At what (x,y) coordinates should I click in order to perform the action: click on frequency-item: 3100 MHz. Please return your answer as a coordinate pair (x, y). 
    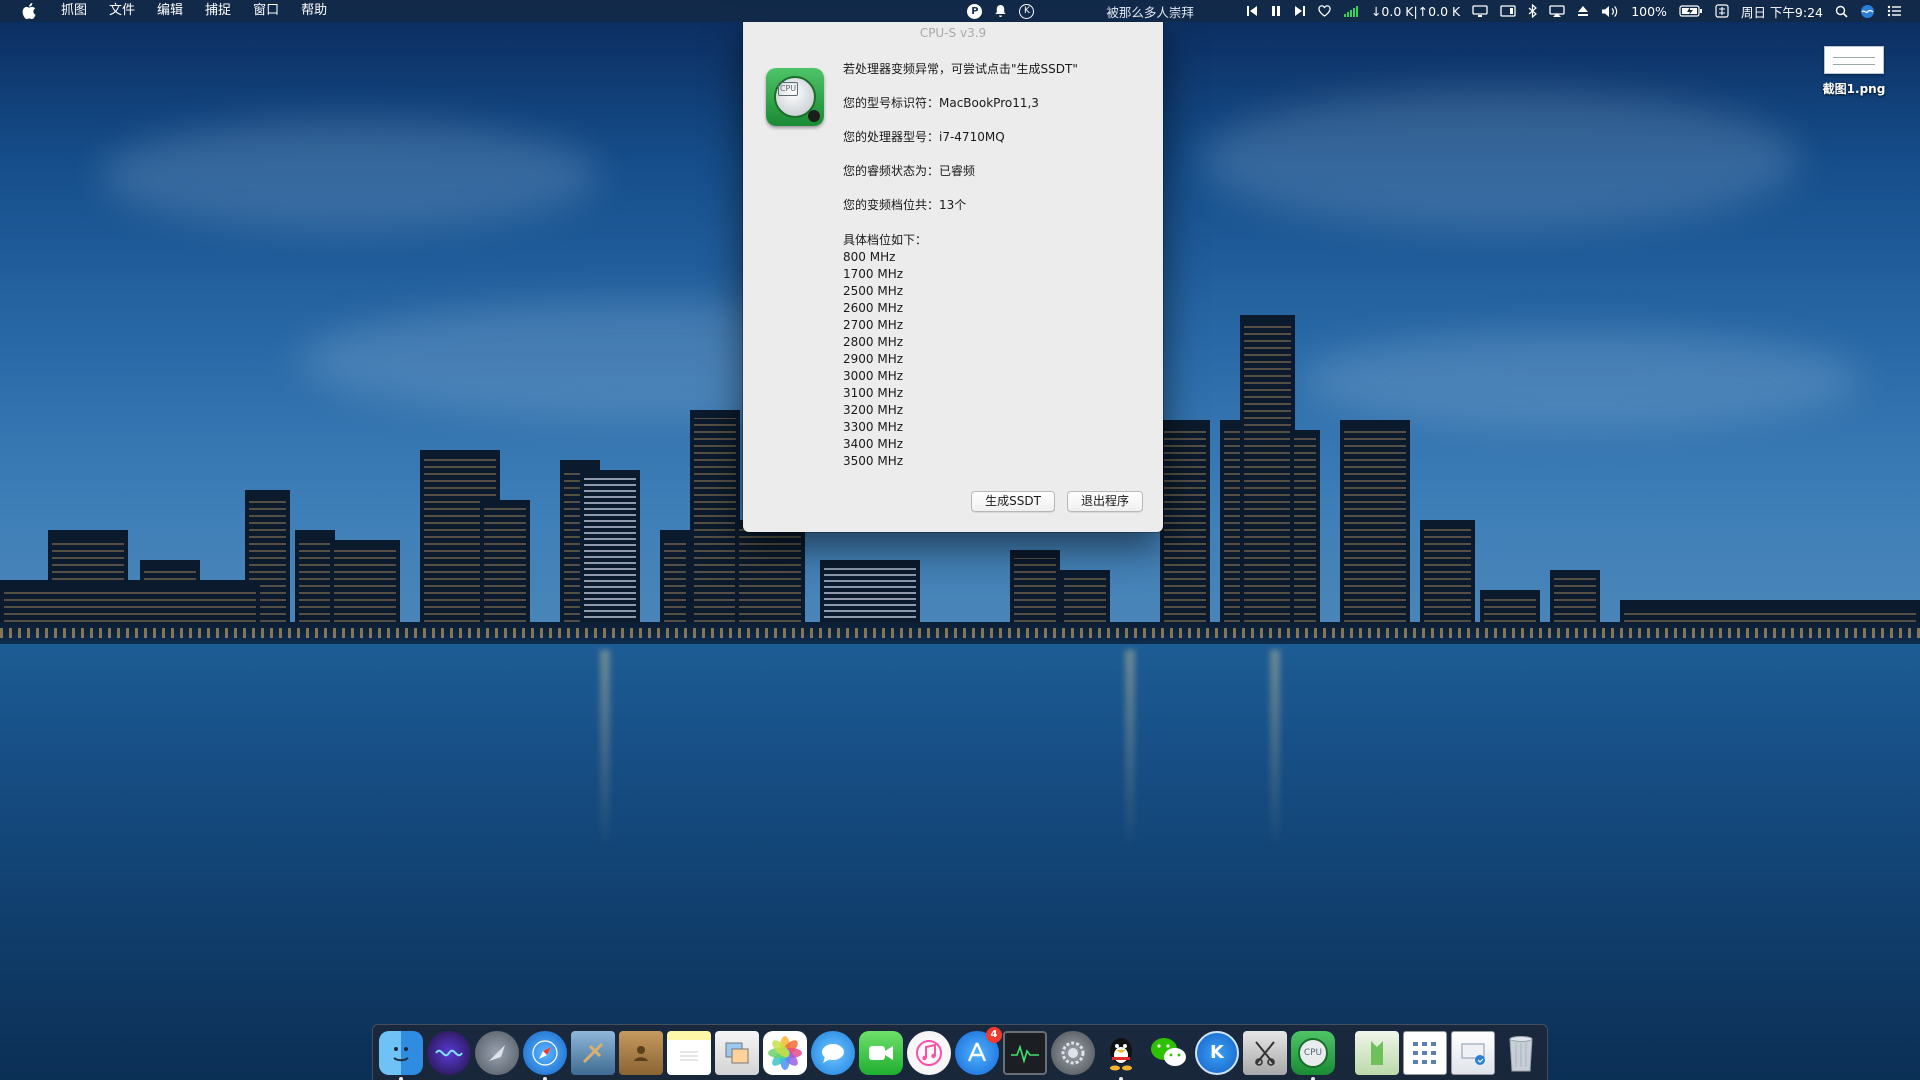
    Looking at the image, I should click on (873, 393).